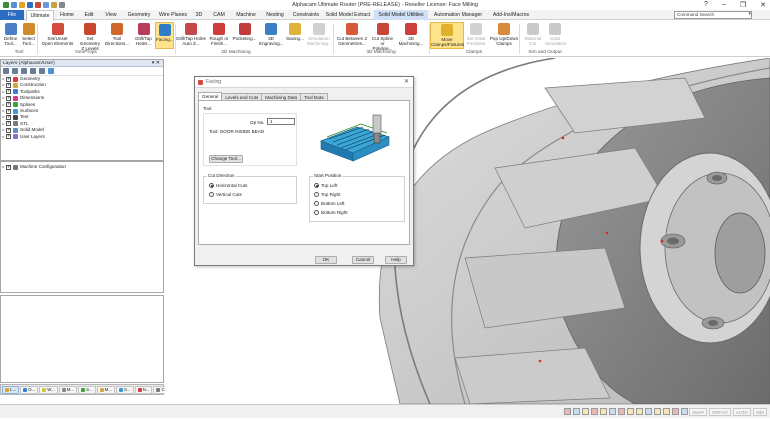 The height and width of the screenshot is (430, 770). Describe the element at coordinates (281, 121) in the screenshot. I see `op-no-input: 1` at that location.